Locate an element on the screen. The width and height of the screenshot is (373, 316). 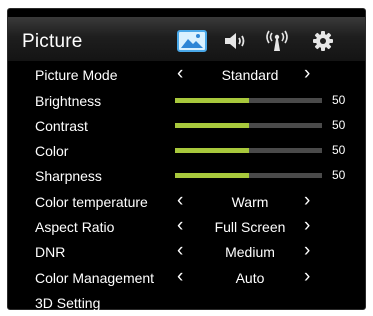
menu-item-dnr: DNR ‹ Medium › is located at coordinates (186, 252).